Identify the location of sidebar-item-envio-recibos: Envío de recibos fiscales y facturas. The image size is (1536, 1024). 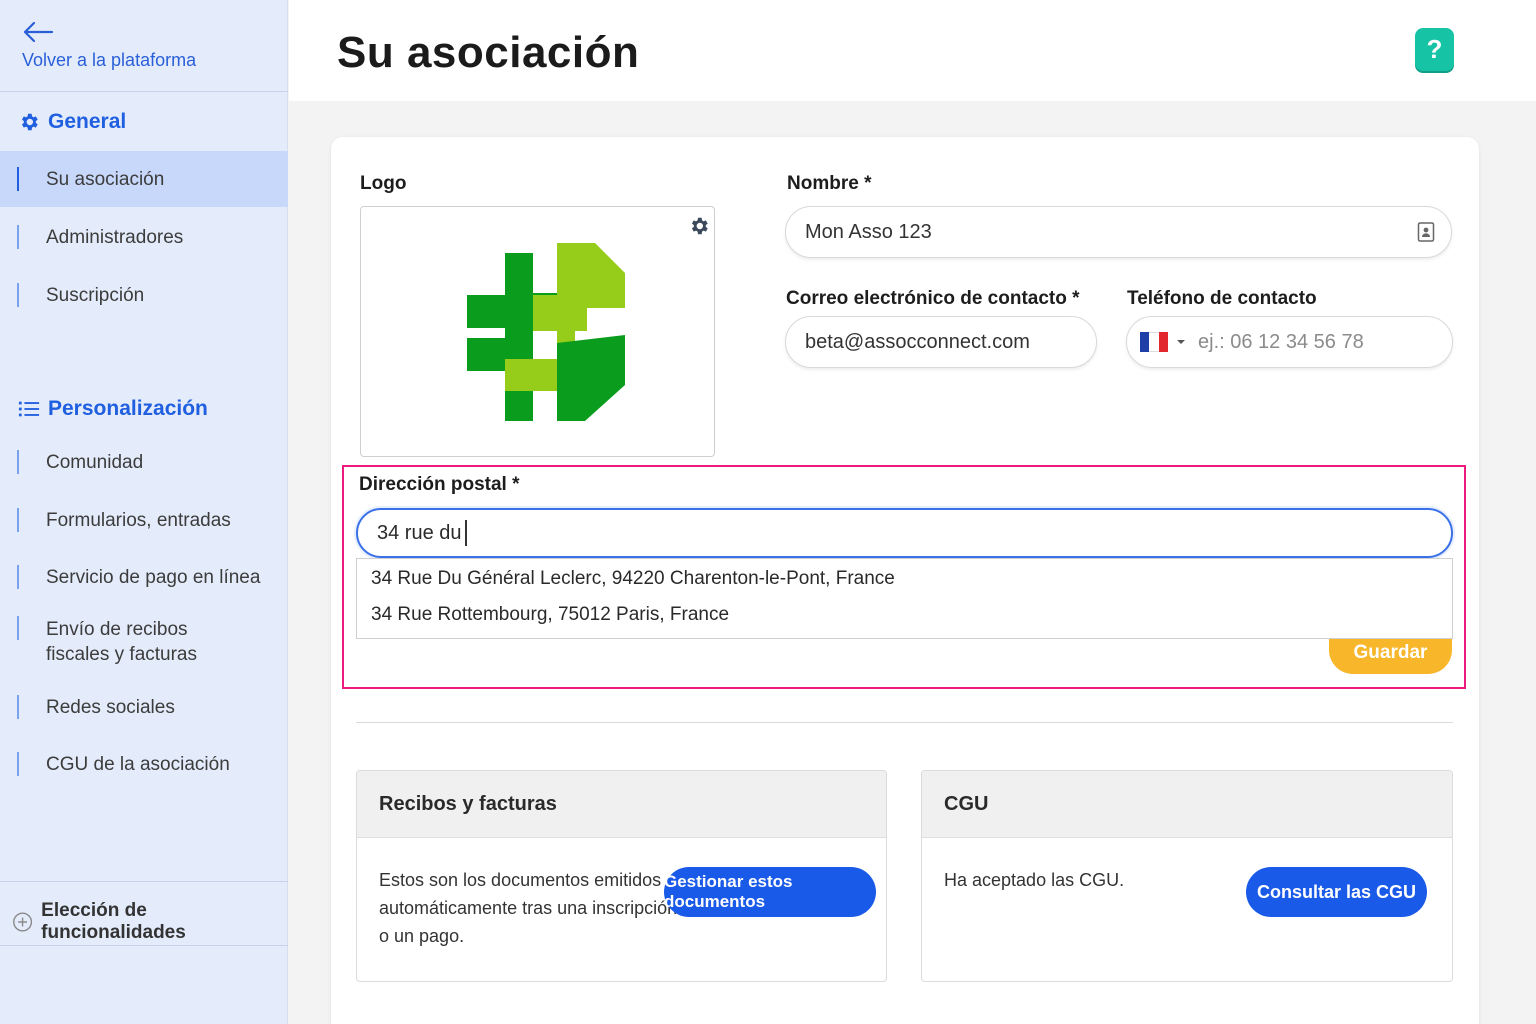
(144, 642).